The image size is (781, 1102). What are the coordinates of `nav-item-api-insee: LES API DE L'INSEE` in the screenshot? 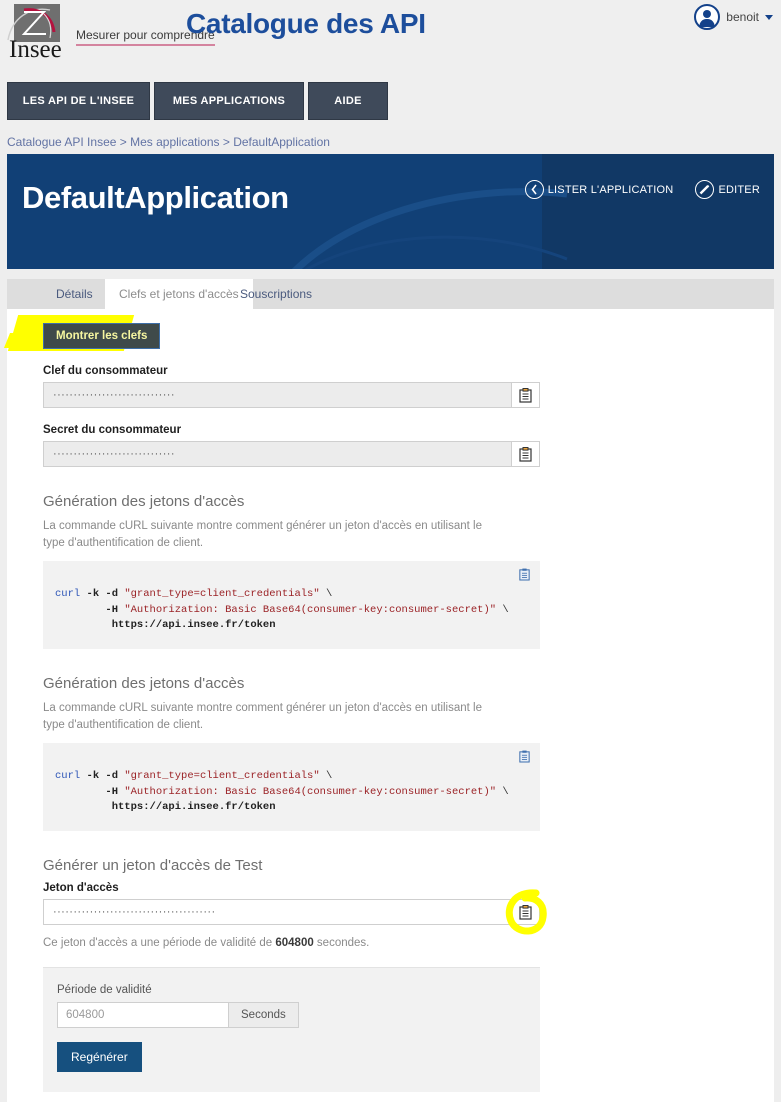 It's located at (78, 101).